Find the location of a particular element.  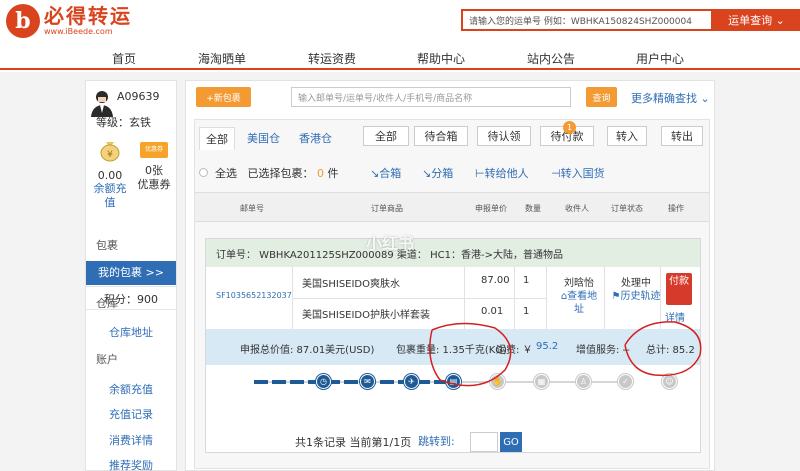

parcel-search-input: 输入邮单号/运单号/收件人/手机号/商品名称 is located at coordinates (431, 97).